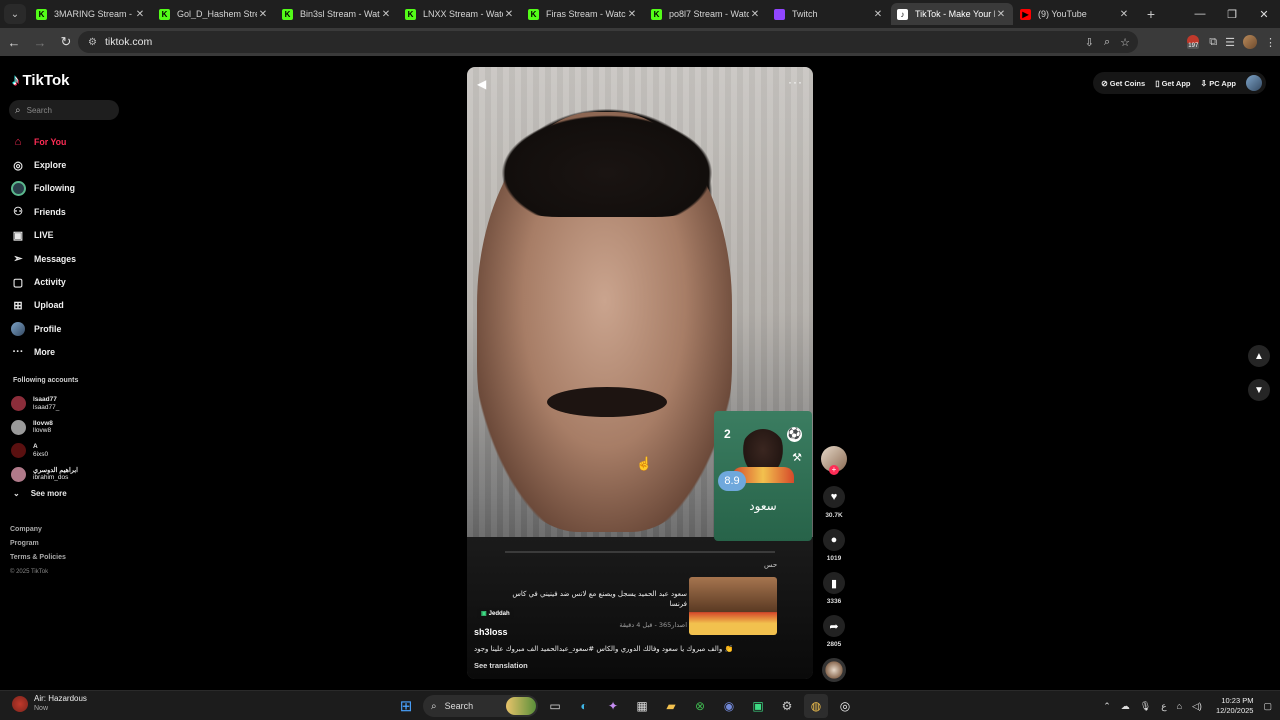  What do you see at coordinates (43, 258) in the screenshot?
I see `nav-item-messages: ➢ Messages` at bounding box center [43, 258].